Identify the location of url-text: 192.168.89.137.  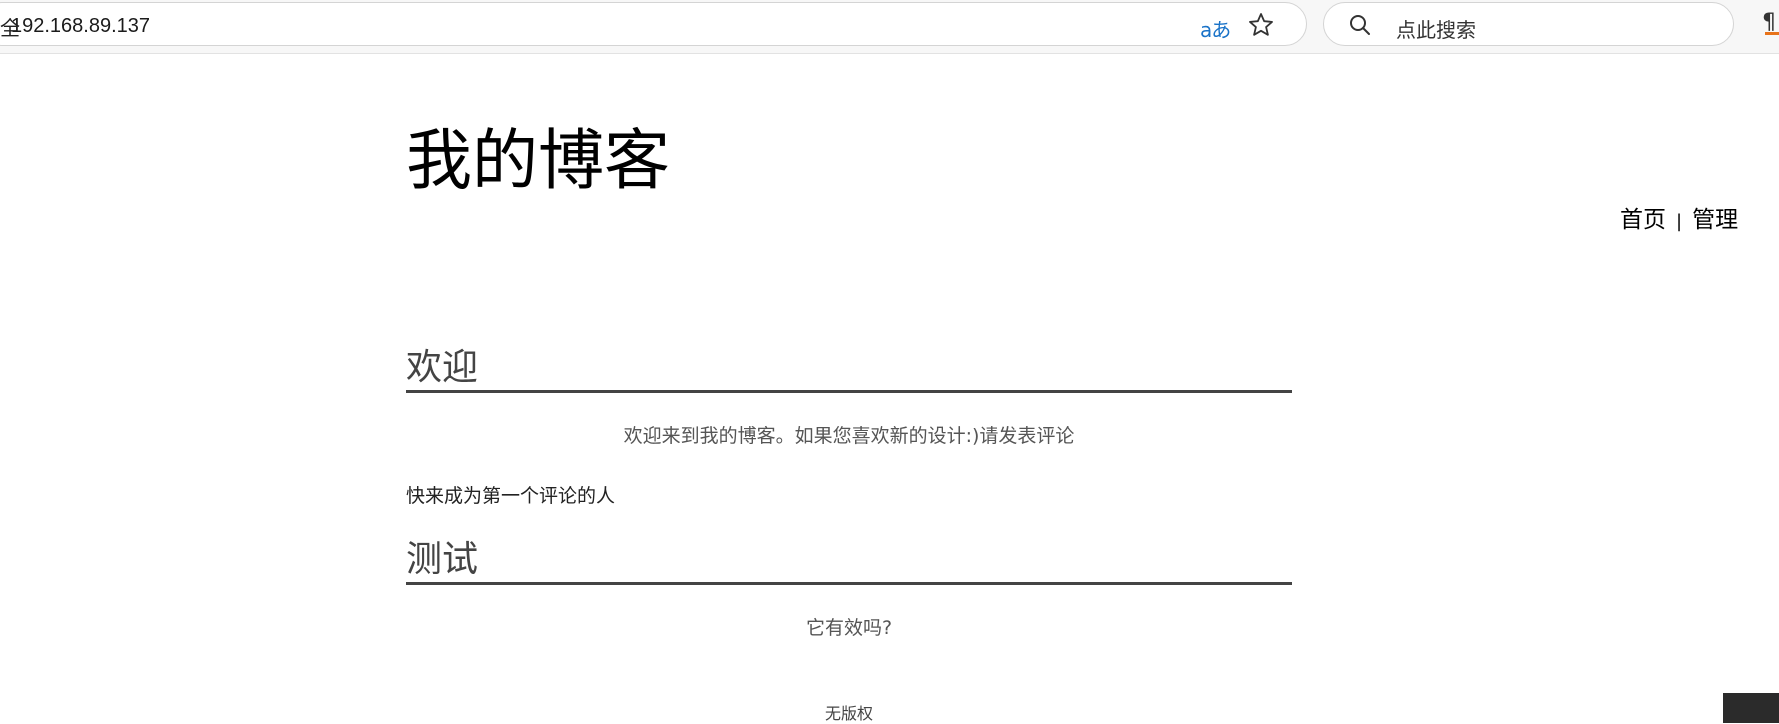
(80, 26).